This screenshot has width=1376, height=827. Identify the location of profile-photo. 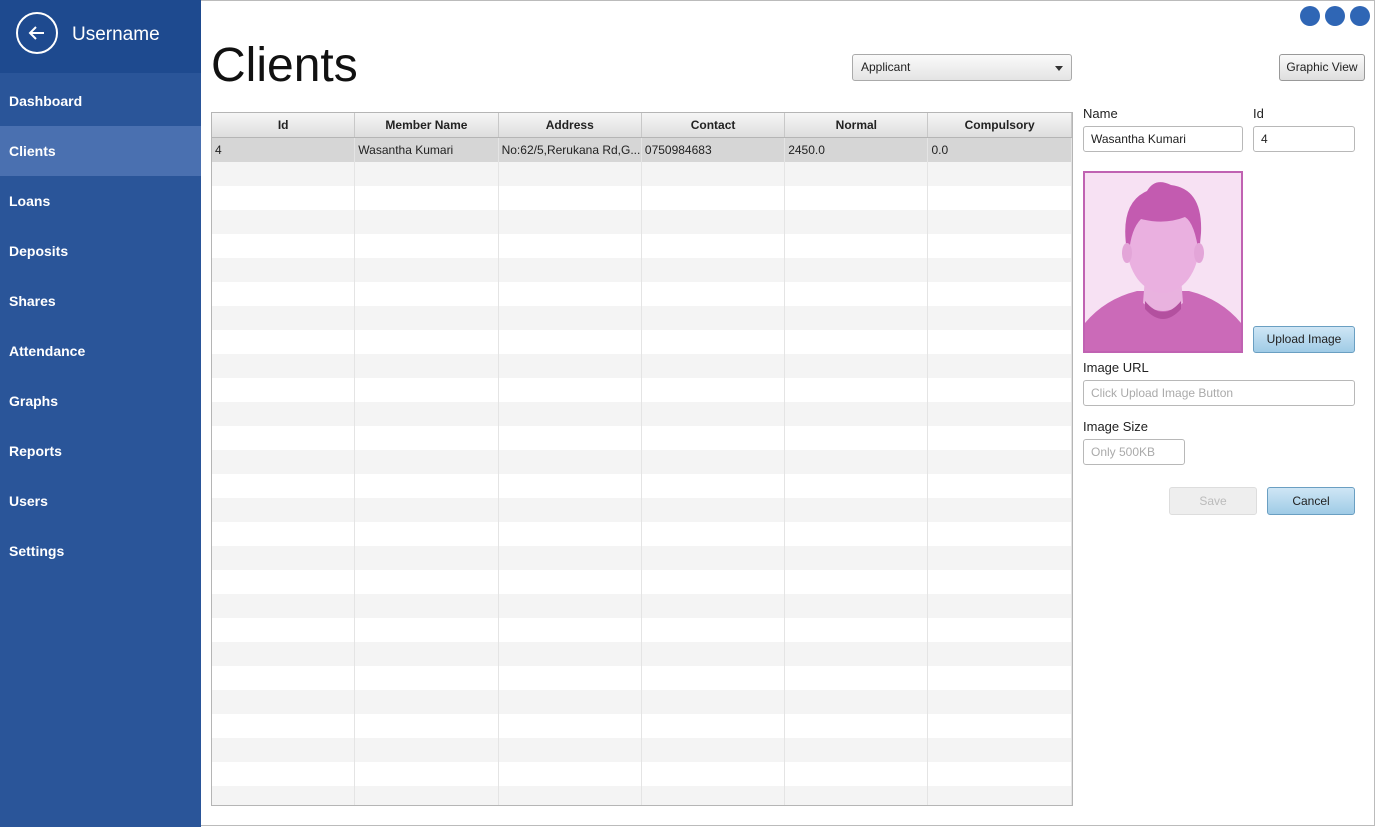
(1163, 262).